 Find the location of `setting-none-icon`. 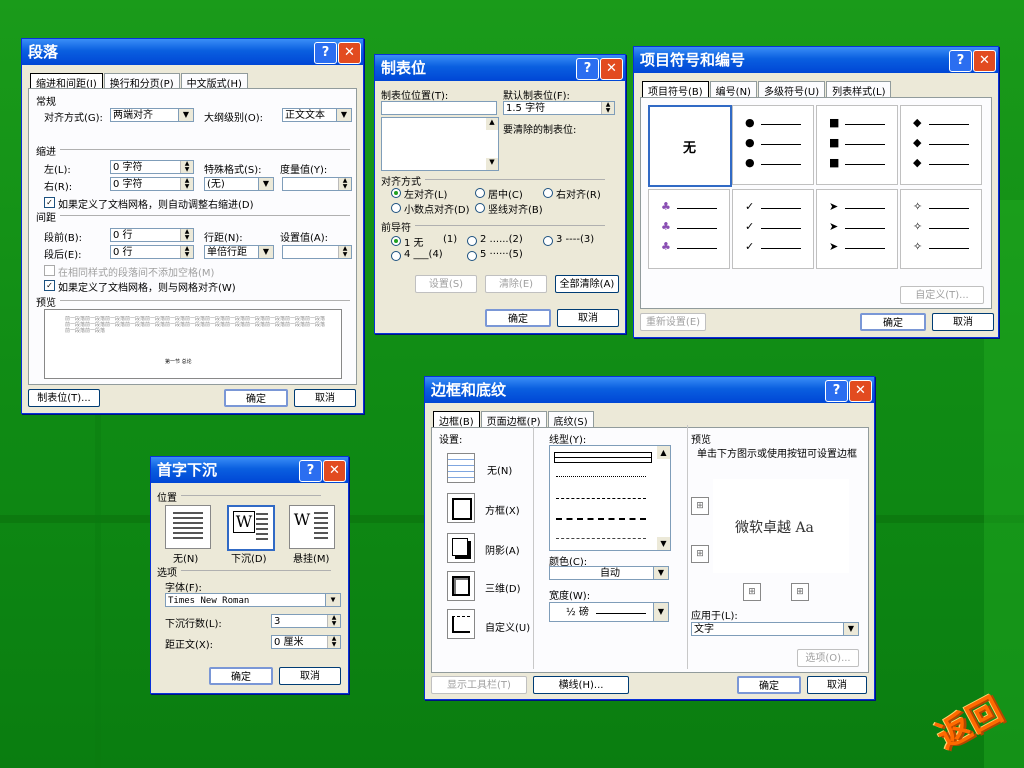

setting-none-icon is located at coordinates (461, 468).